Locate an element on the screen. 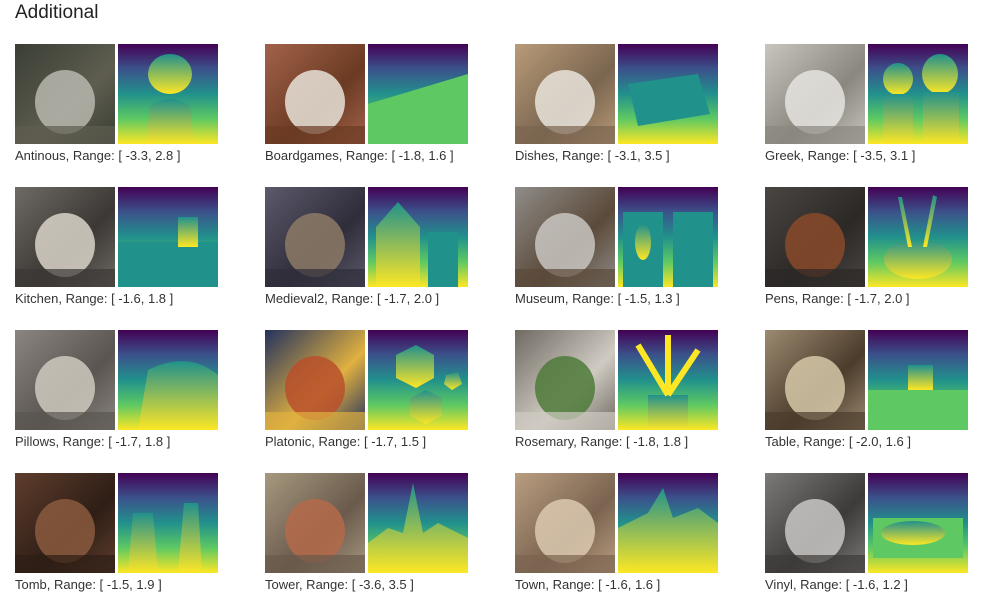  scene-caption: Pens, Range: [ -1.7, 2.0 ] is located at coordinates (837, 298).